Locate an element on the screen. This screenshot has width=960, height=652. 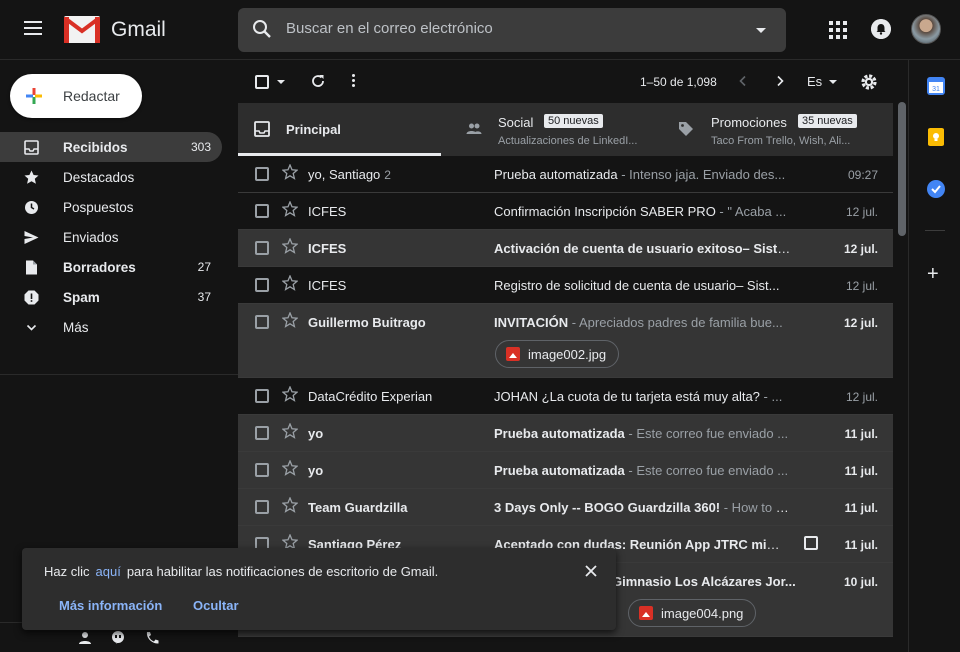
compose-button: Redactar is located at coordinates (76, 96).